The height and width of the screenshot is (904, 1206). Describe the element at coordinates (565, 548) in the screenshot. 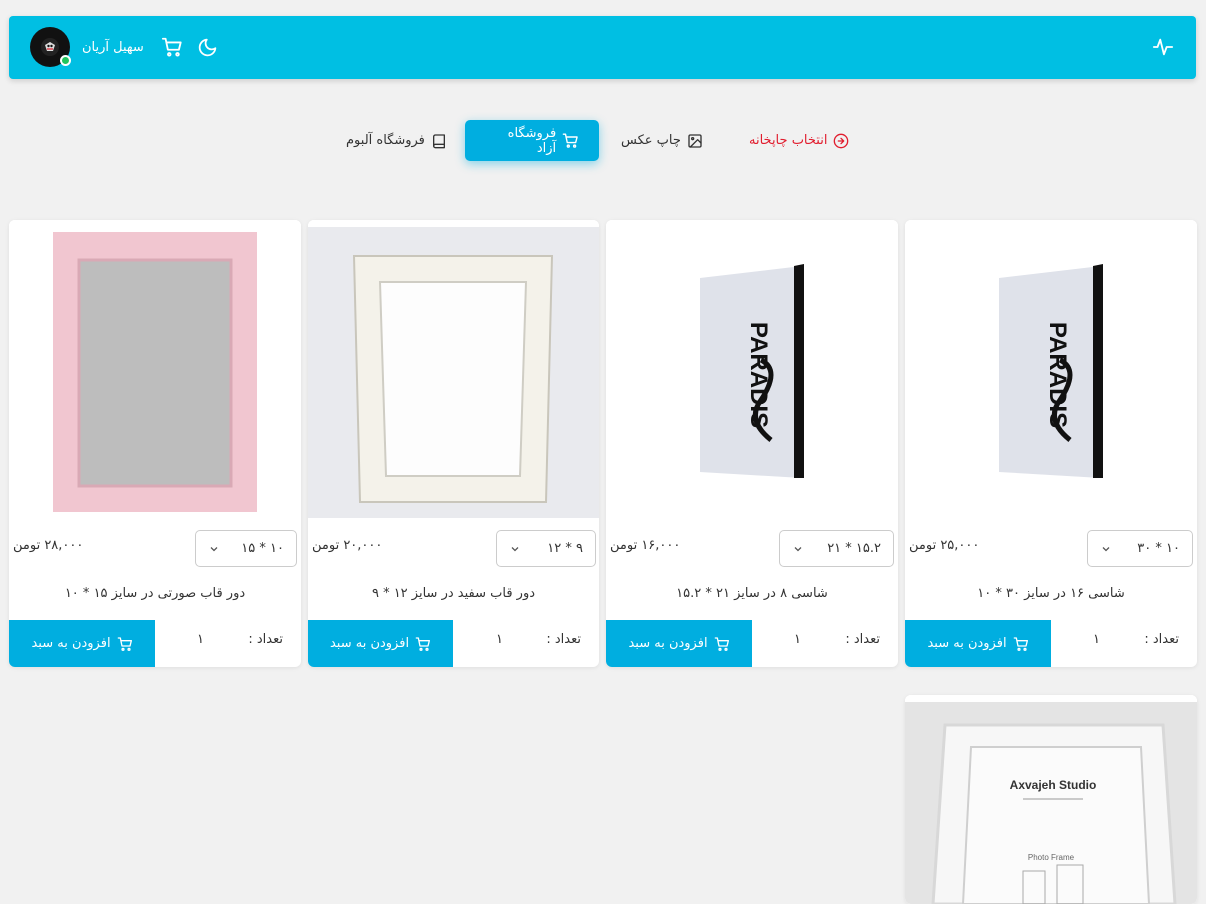

I see `size-value: ۱۲ * ۹` at that location.